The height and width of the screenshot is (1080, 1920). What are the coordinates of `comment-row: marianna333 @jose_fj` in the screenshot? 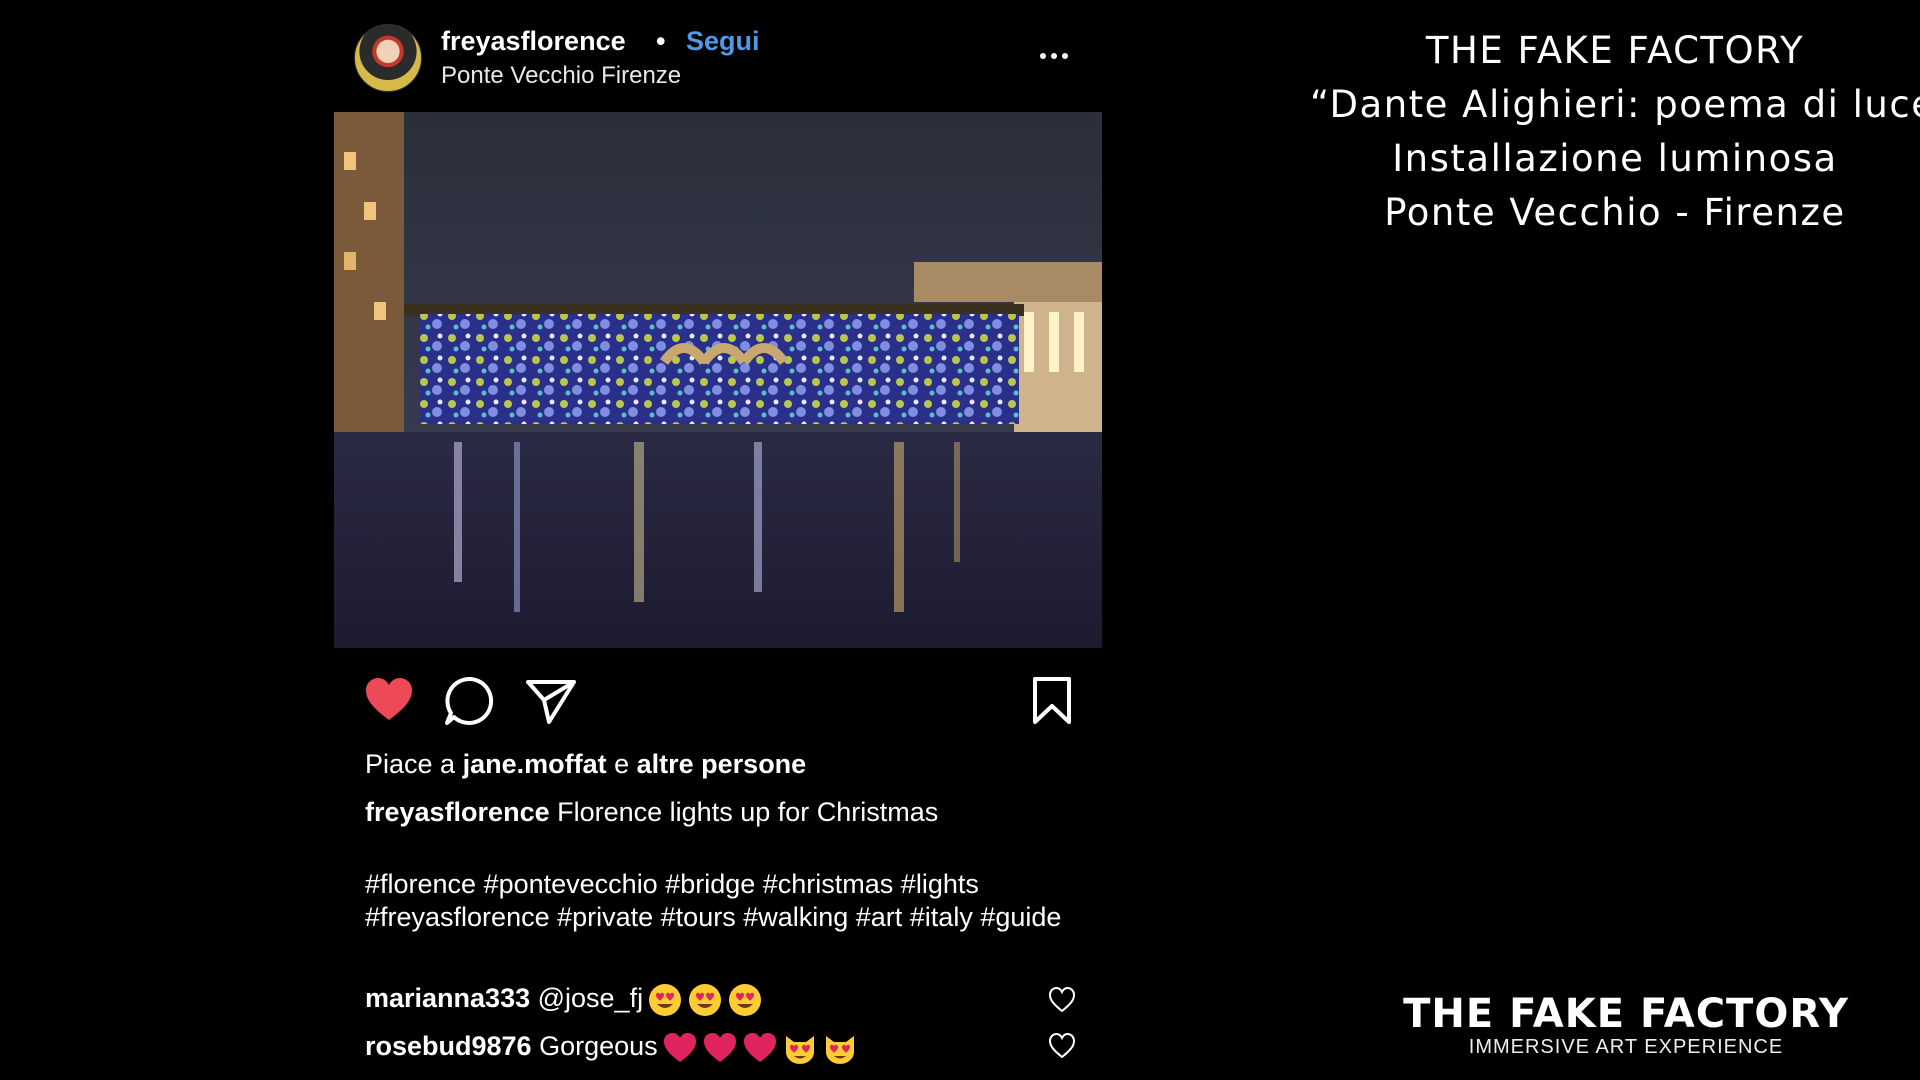 It's located at (564, 998).